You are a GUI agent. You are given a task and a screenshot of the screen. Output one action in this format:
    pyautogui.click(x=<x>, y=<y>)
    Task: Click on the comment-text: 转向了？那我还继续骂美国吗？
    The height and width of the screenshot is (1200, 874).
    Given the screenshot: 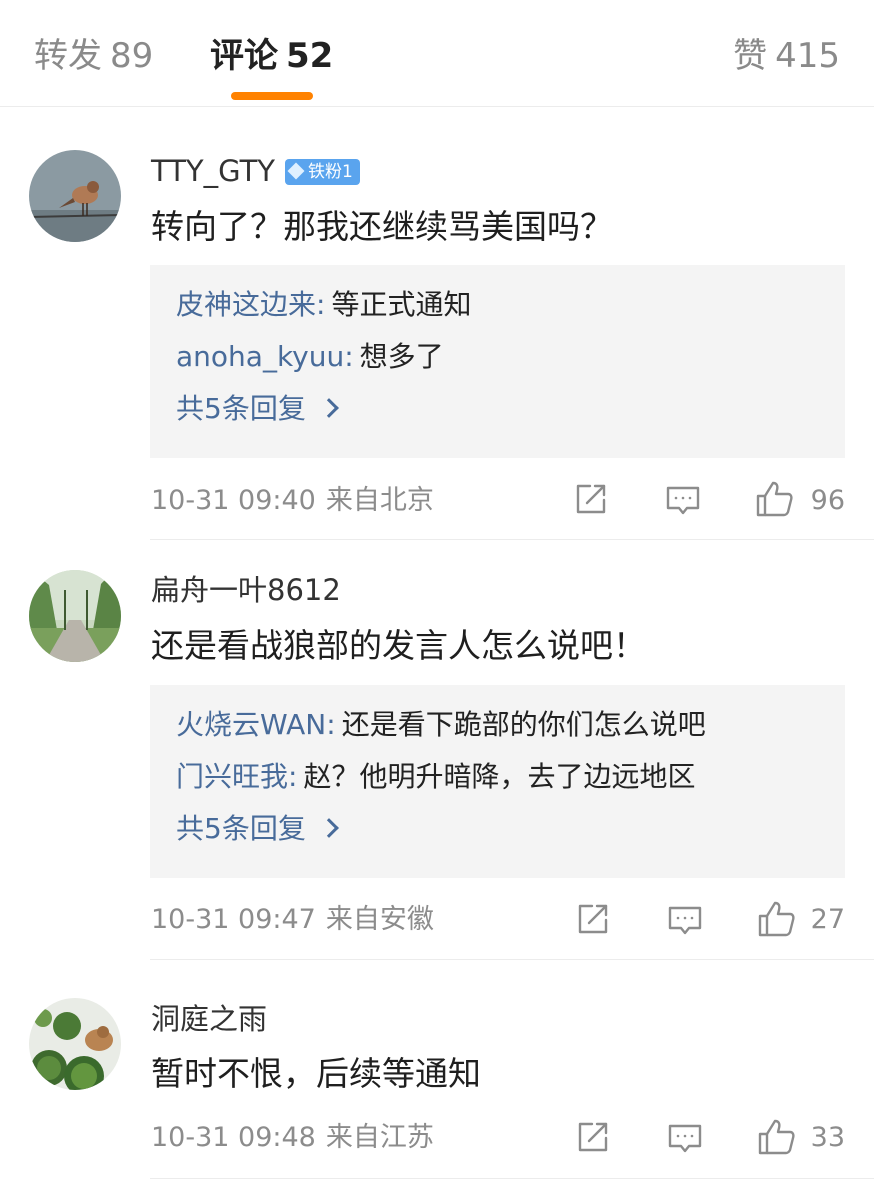 What is the action you would take?
    pyautogui.click(x=382, y=226)
    